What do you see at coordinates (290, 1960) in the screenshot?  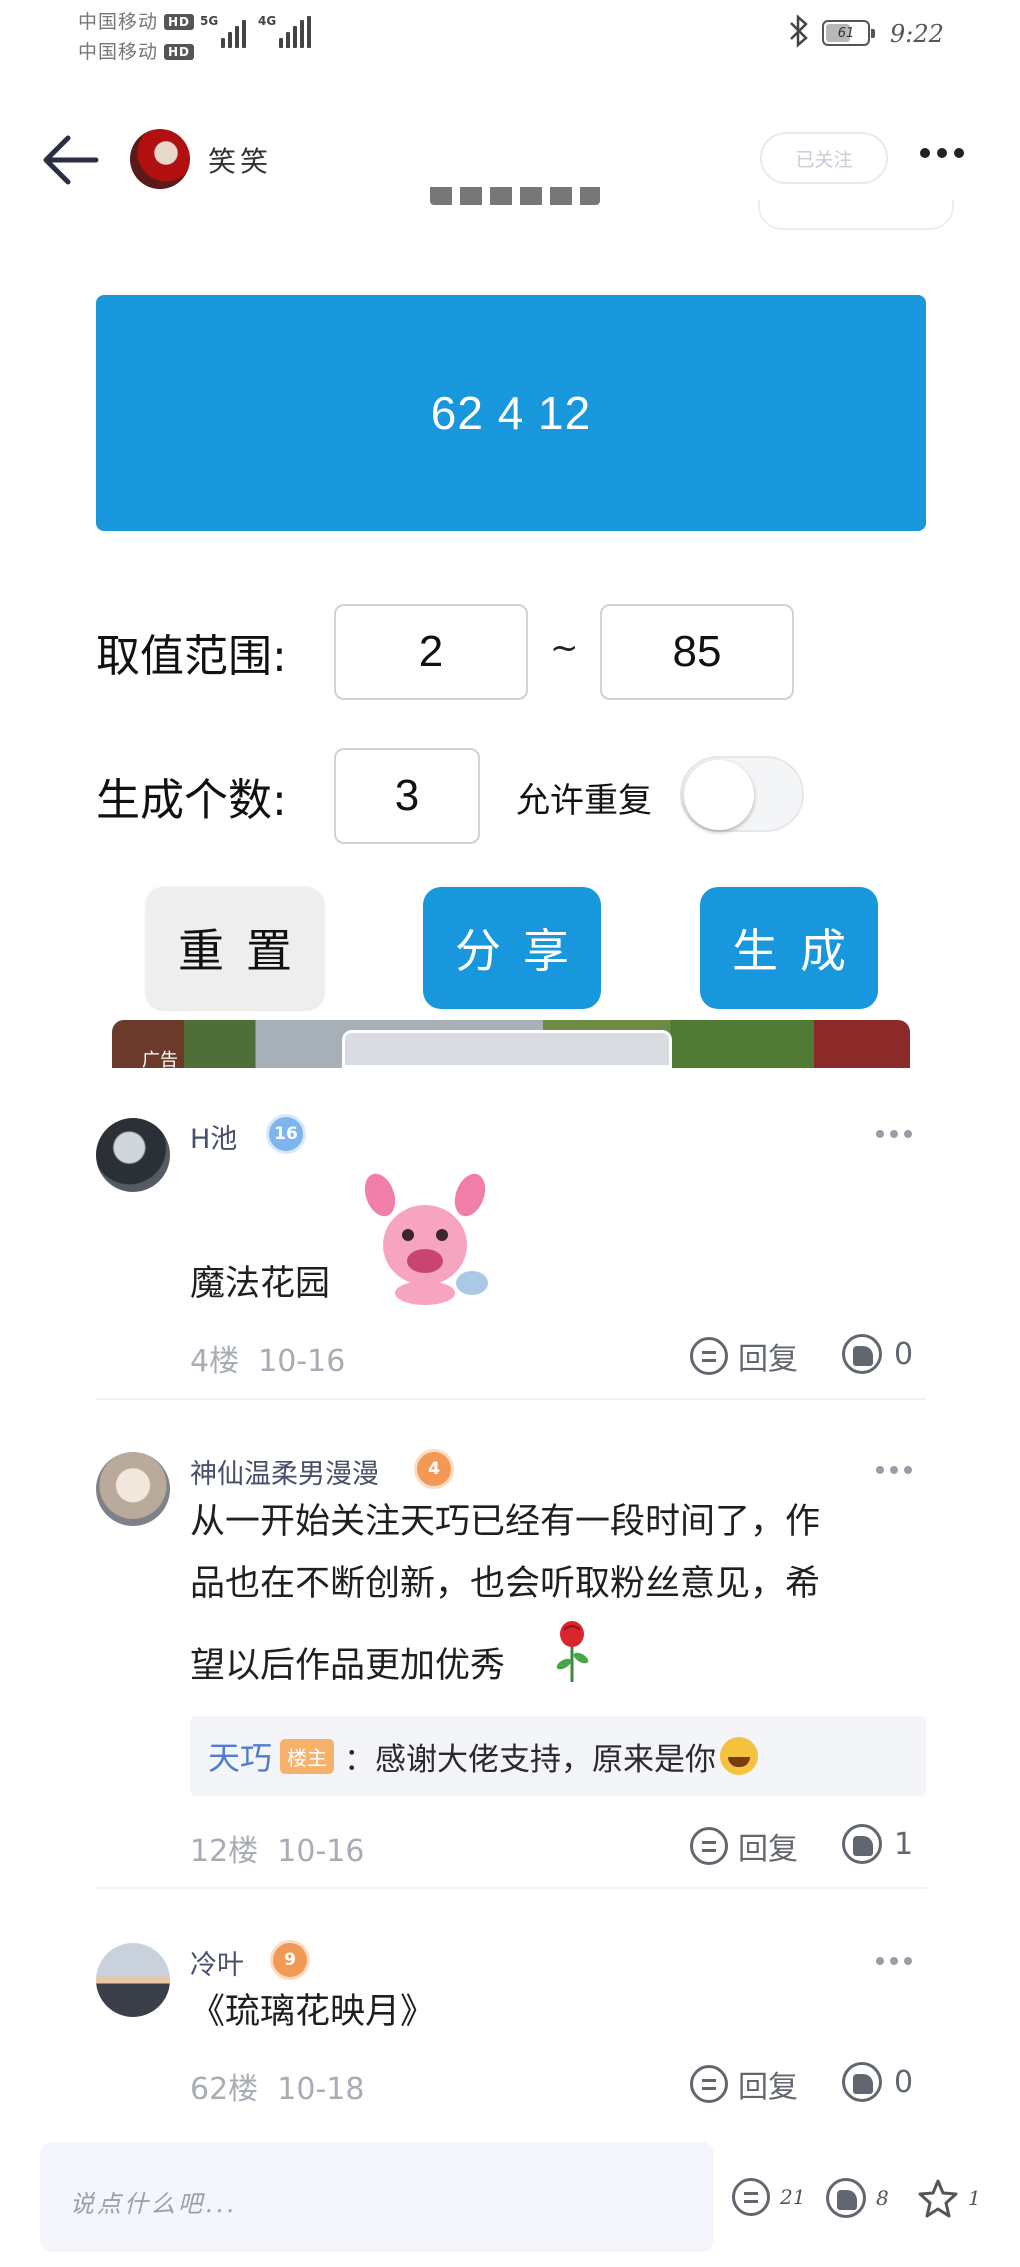 I see `level-badge: 9` at bounding box center [290, 1960].